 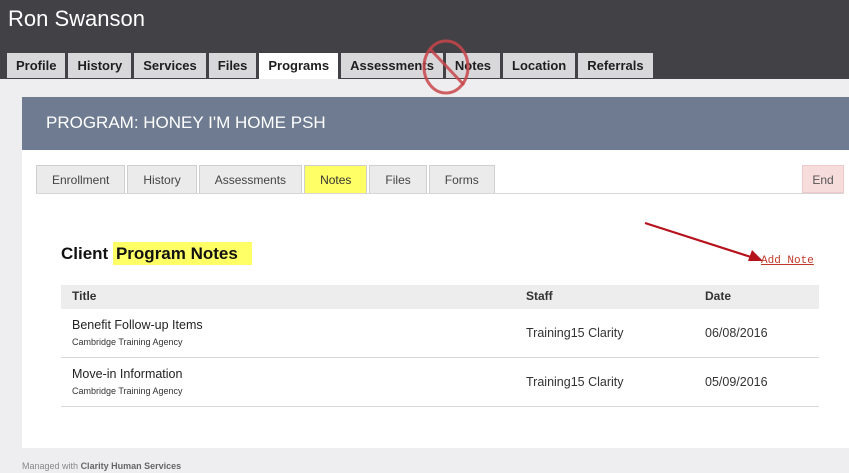 I want to click on program-header: PROGRAM: HONEY I'M HOME PSH, so click(x=435, y=123).